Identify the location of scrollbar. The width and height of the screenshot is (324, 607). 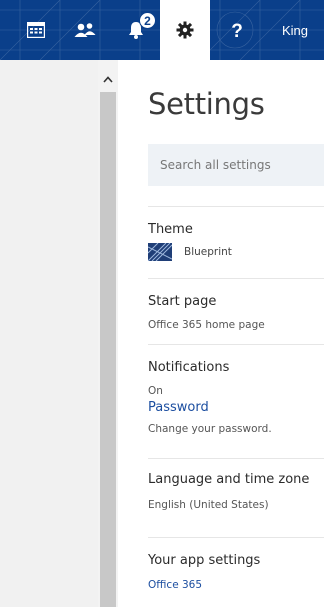
(108, 333).